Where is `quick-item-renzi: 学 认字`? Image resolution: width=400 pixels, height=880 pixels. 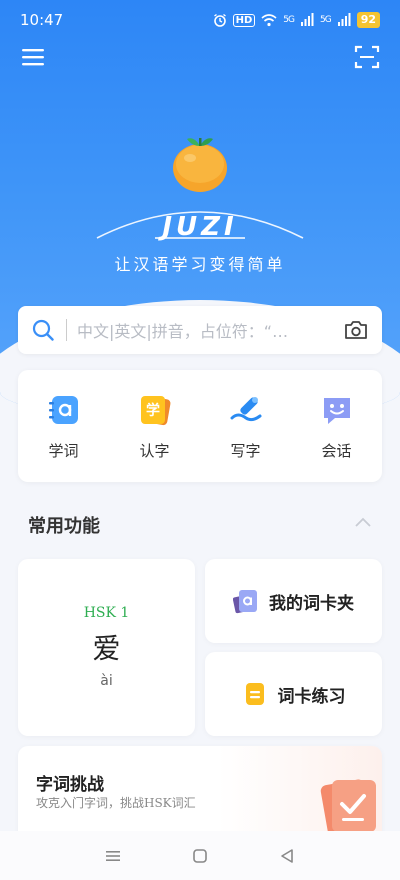
quick-item-renzi: 学 认字 is located at coordinates (155, 426).